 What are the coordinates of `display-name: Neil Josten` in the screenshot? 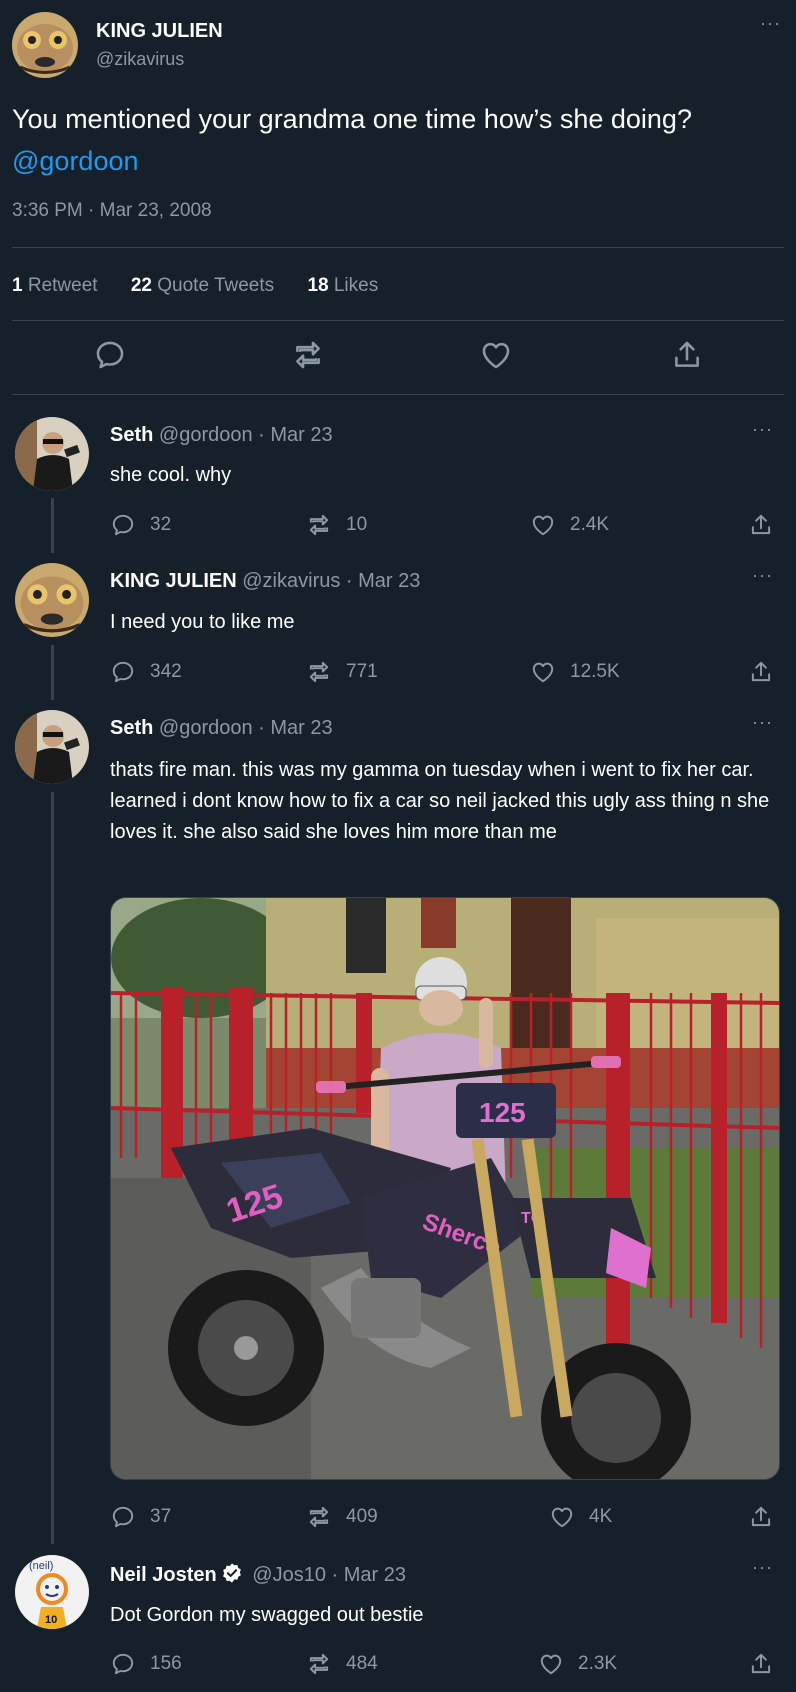 It's located at (163, 1575).